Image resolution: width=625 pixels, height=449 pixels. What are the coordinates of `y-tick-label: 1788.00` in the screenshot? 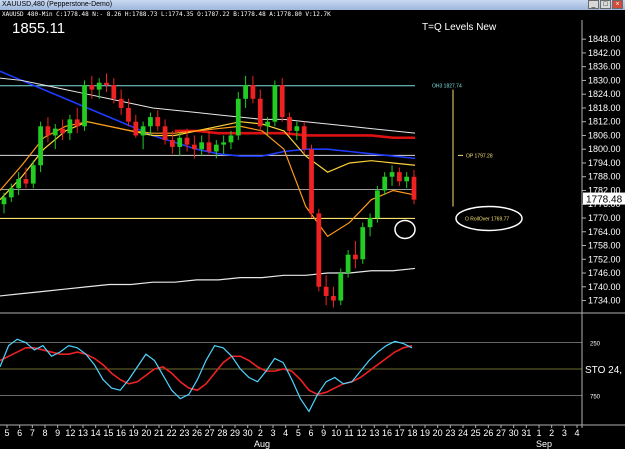 It's located at (604, 177).